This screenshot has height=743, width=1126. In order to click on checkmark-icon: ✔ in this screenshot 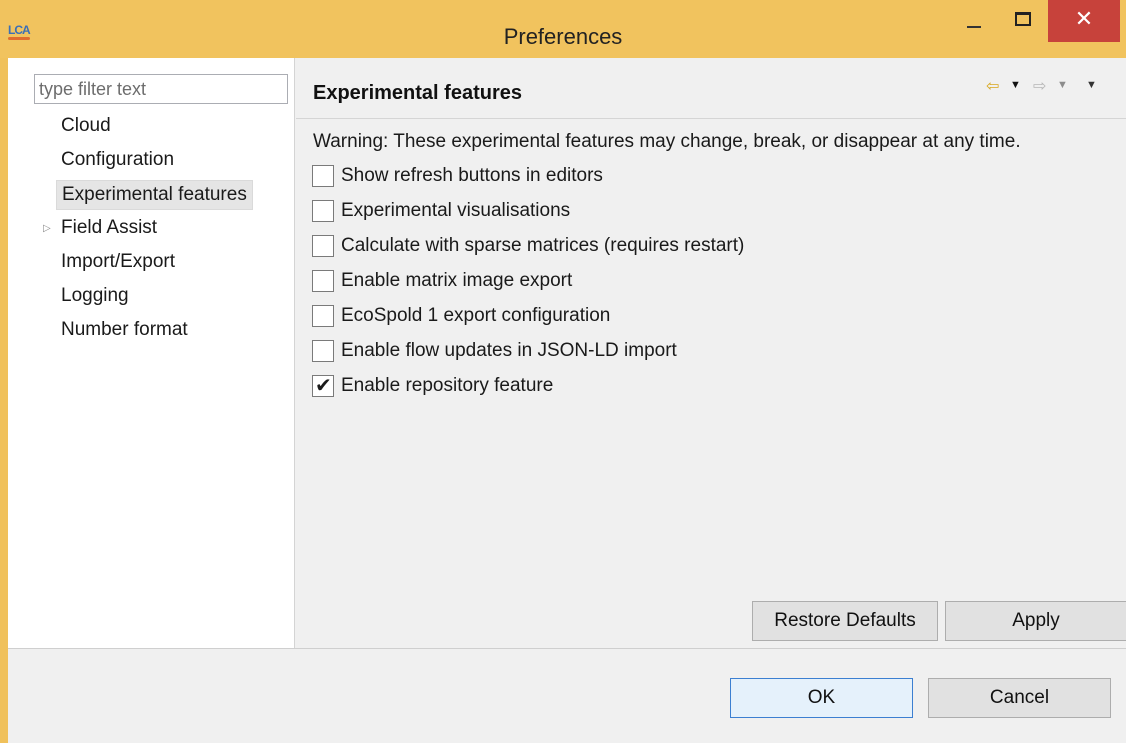, I will do `click(323, 385)`.